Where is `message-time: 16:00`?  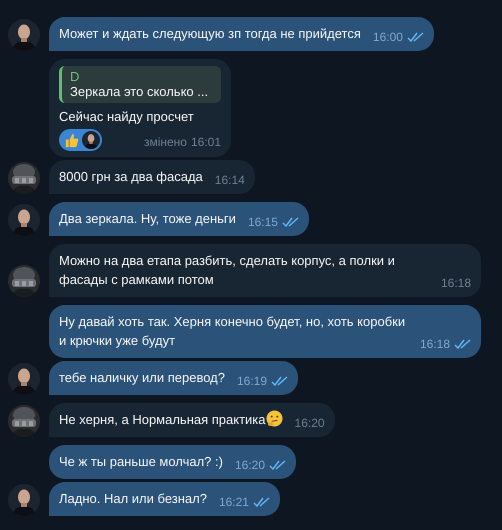
message-time: 16:00 is located at coordinates (387, 37).